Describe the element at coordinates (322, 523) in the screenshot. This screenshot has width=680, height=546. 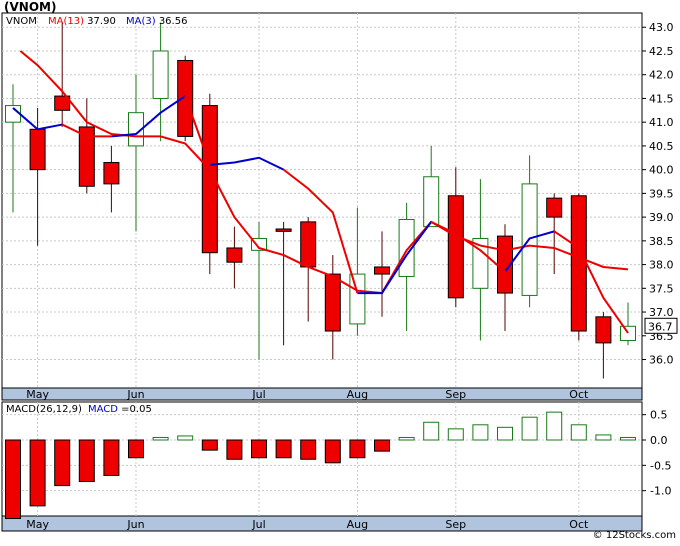
I see `macd-date-band` at that location.